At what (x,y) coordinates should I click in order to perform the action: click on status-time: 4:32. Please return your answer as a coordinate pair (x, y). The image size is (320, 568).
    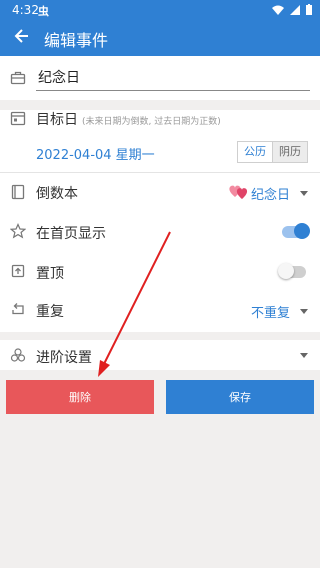
    Looking at the image, I should click on (25, 10).